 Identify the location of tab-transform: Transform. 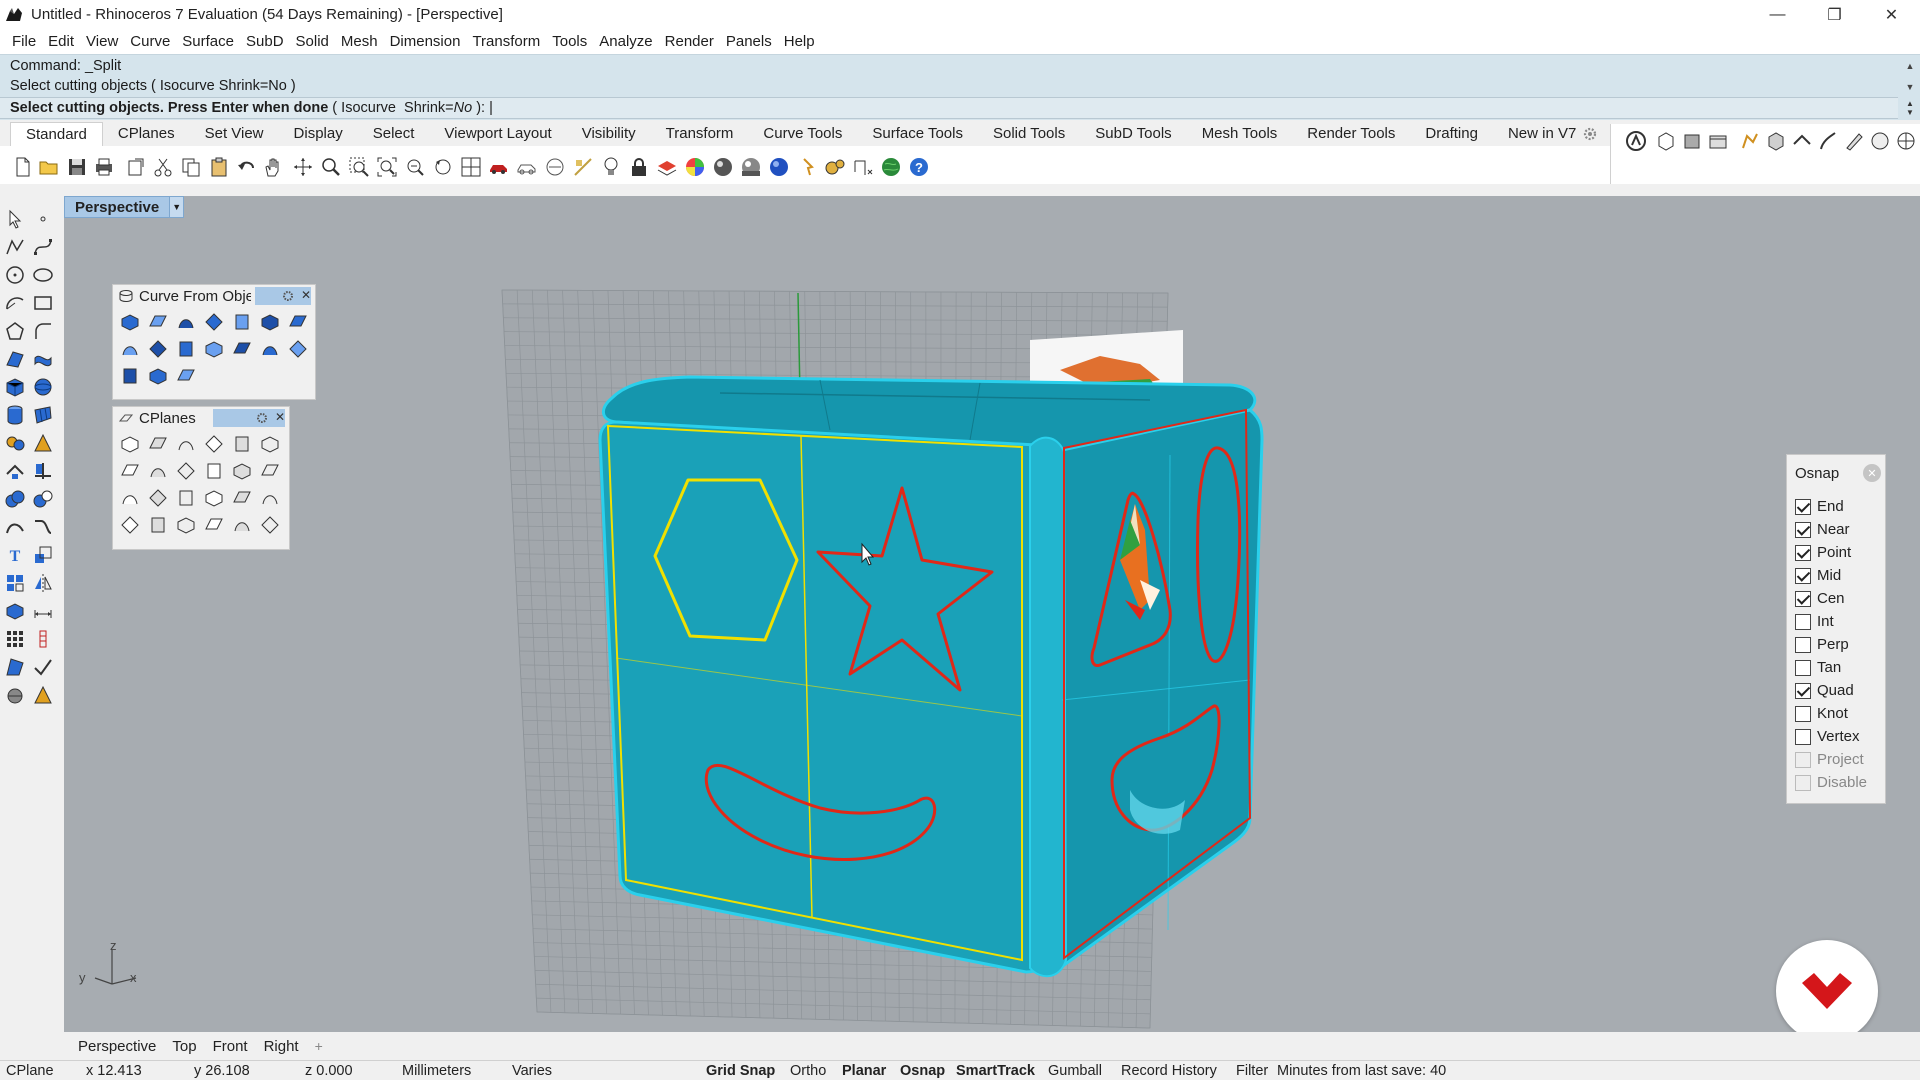
(700, 134).